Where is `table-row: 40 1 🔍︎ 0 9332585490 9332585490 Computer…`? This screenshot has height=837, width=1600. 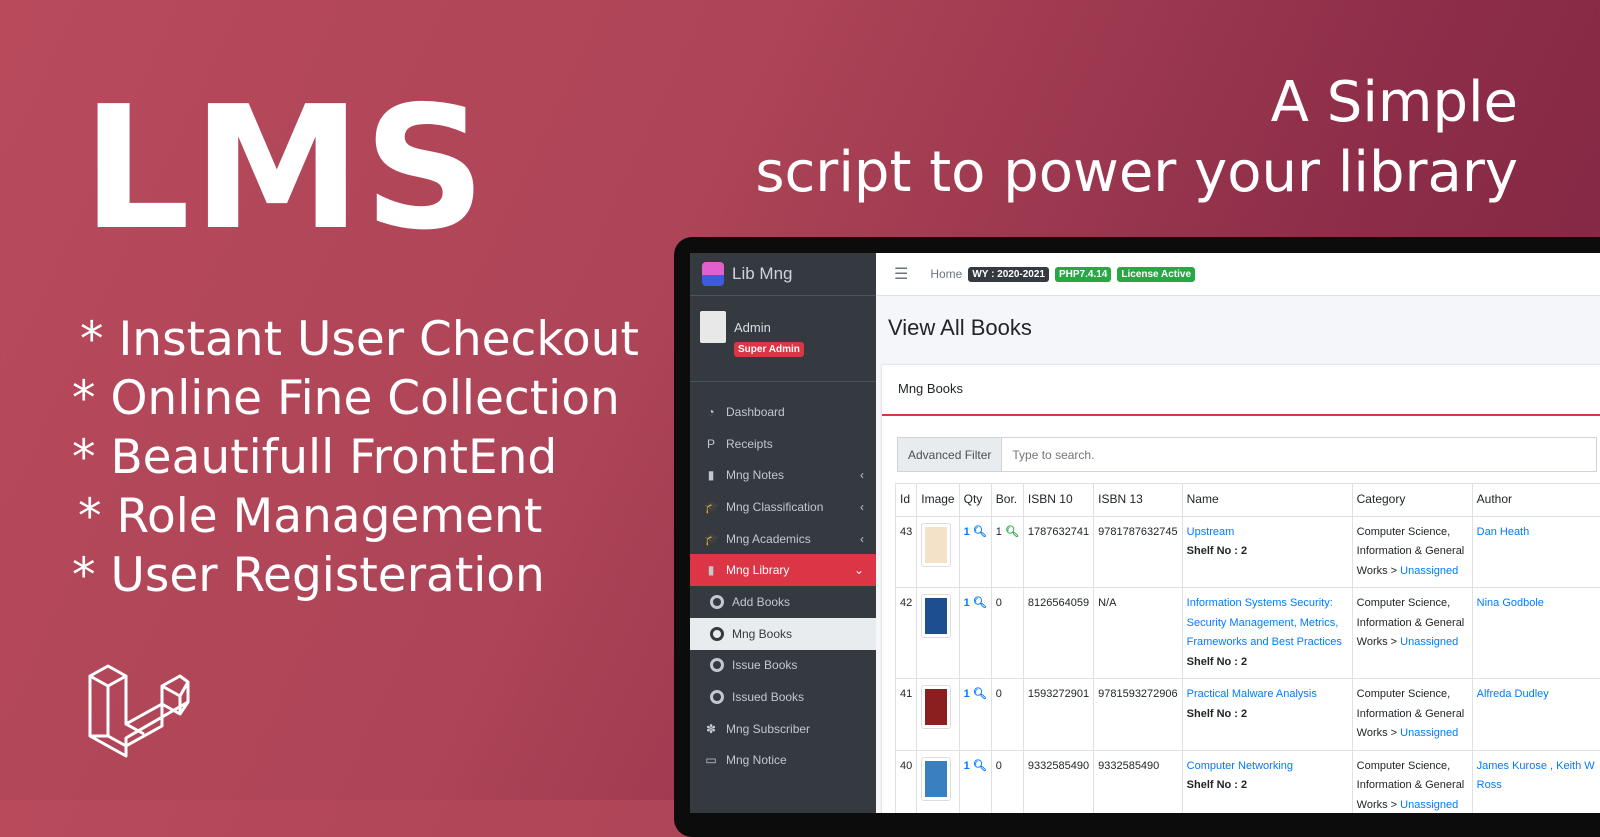
table-row: 40 1 🔍︎ 0 9332585490 9332585490 Computer… is located at coordinates (1248, 781).